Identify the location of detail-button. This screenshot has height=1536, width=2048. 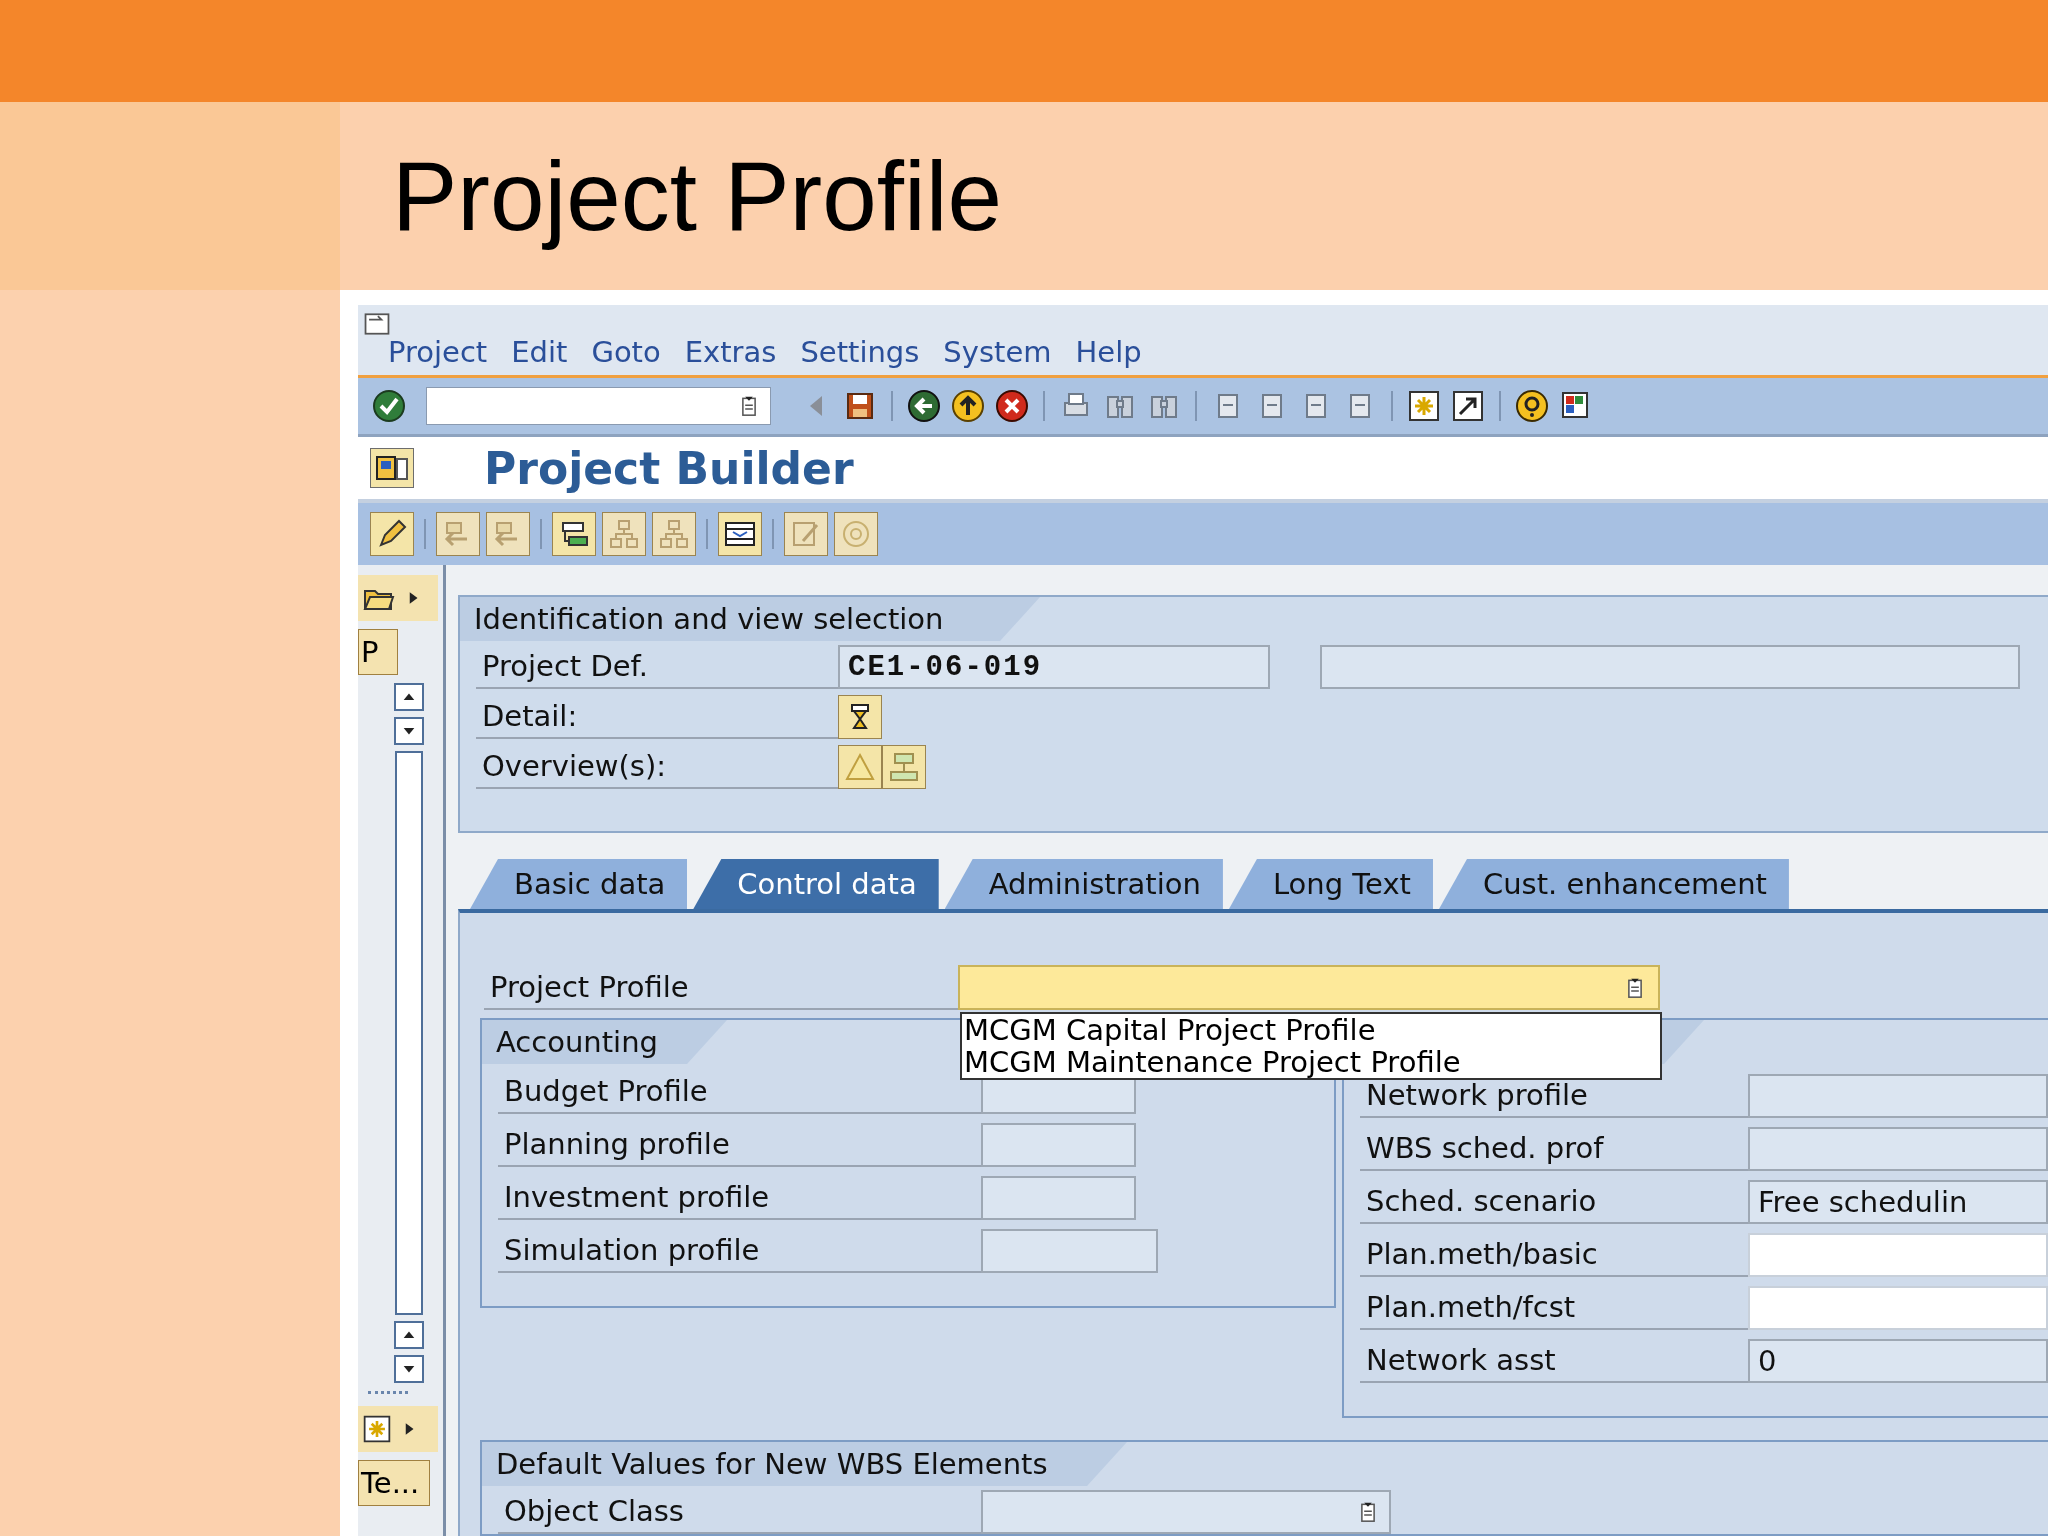
(860, 717).